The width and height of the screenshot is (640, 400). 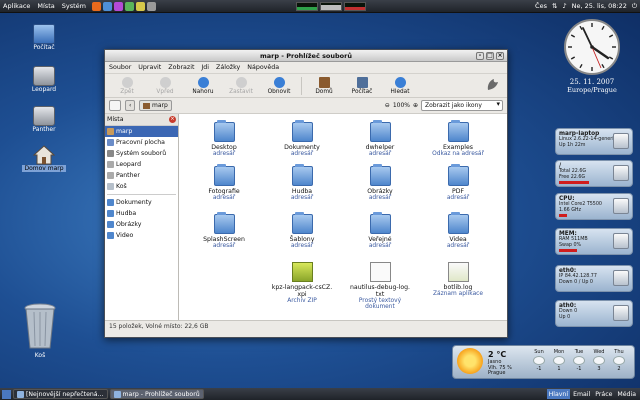 What do you see at coordinates (592, 56) in the screenshot?
I see `clock-widget: 25. 11. 2007 Europe/Prague` at bounding box center [592, 56].